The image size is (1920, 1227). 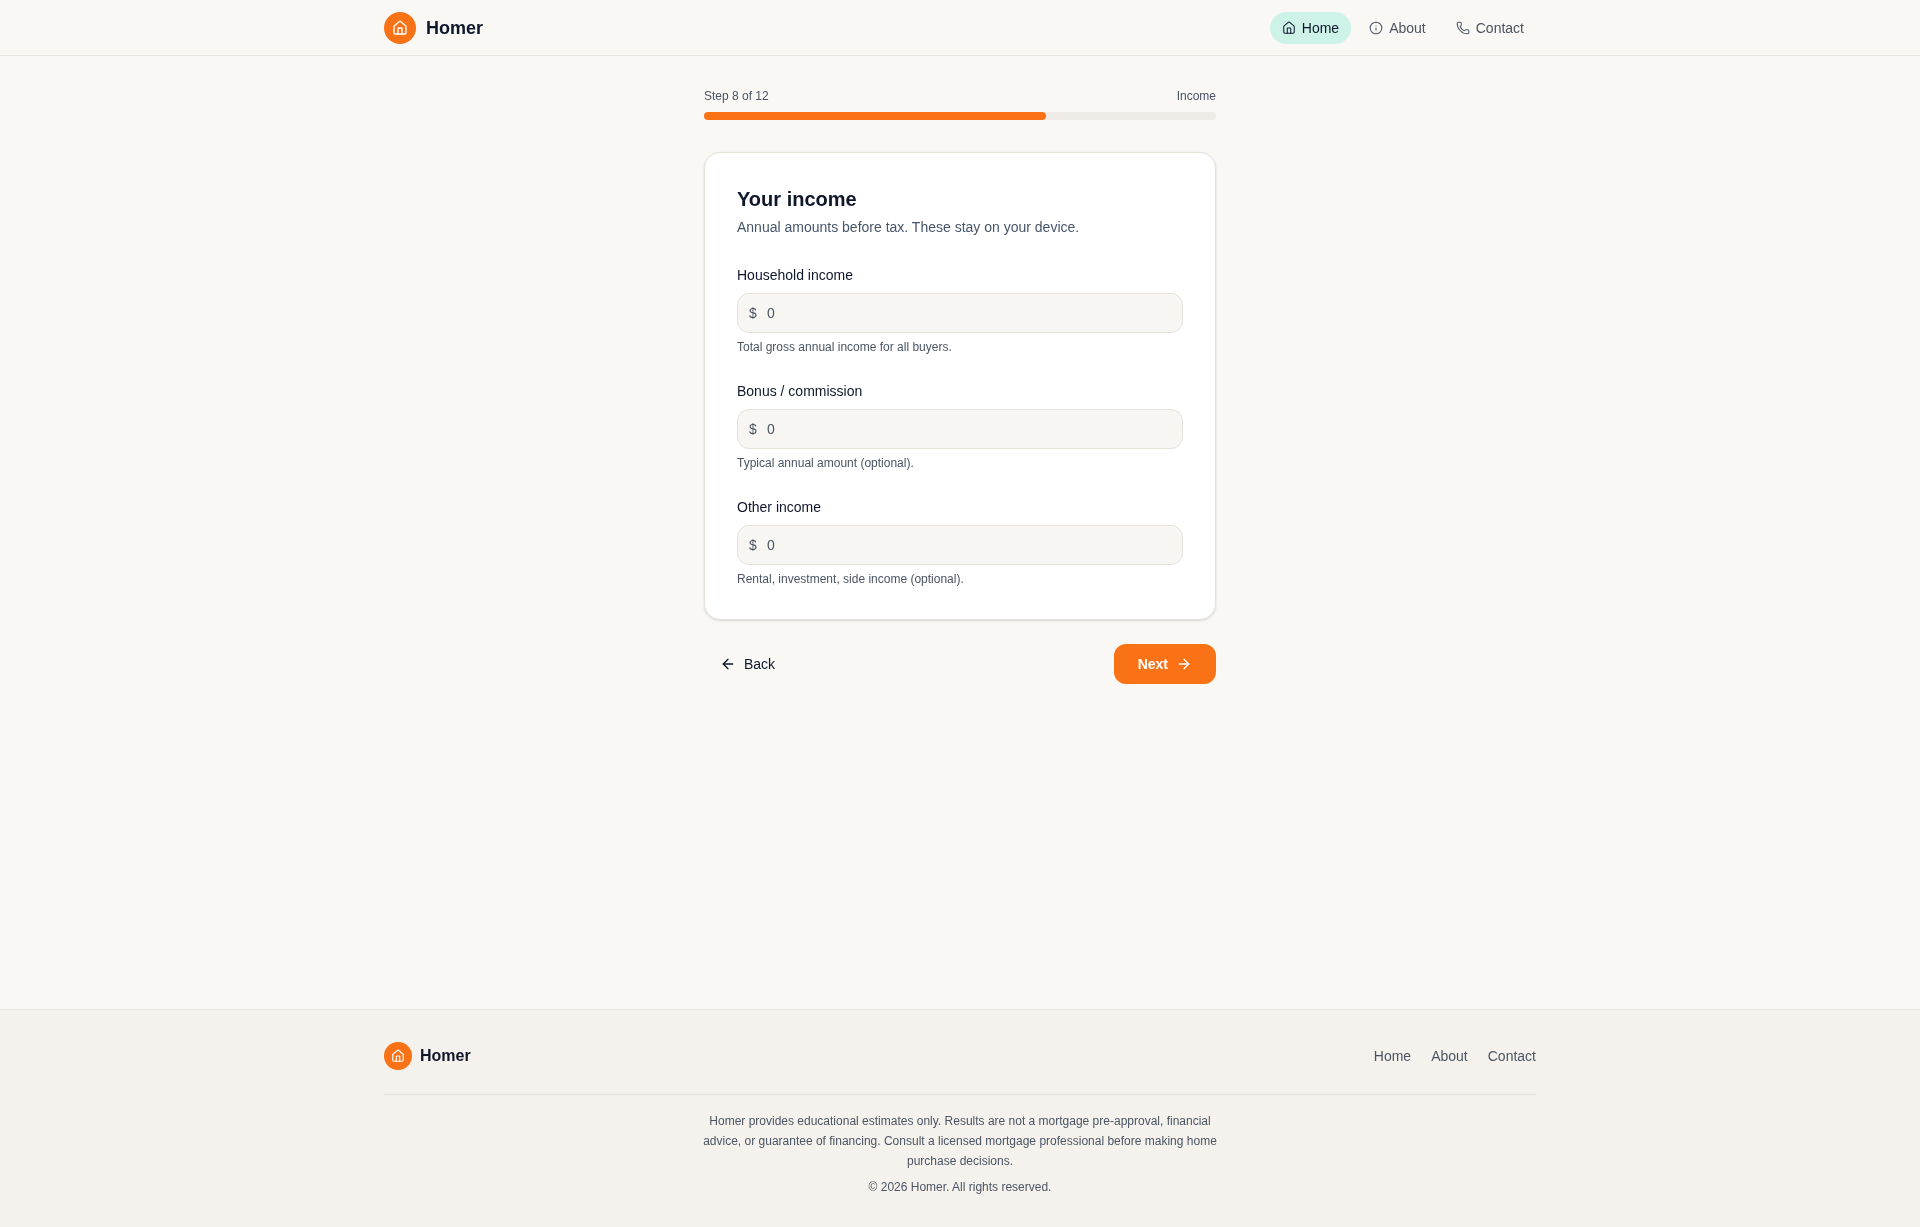 What do you see at coordinates (1462, 27) in the screenshot?
I see `phone-icon` at bounding box center [1462, 27].